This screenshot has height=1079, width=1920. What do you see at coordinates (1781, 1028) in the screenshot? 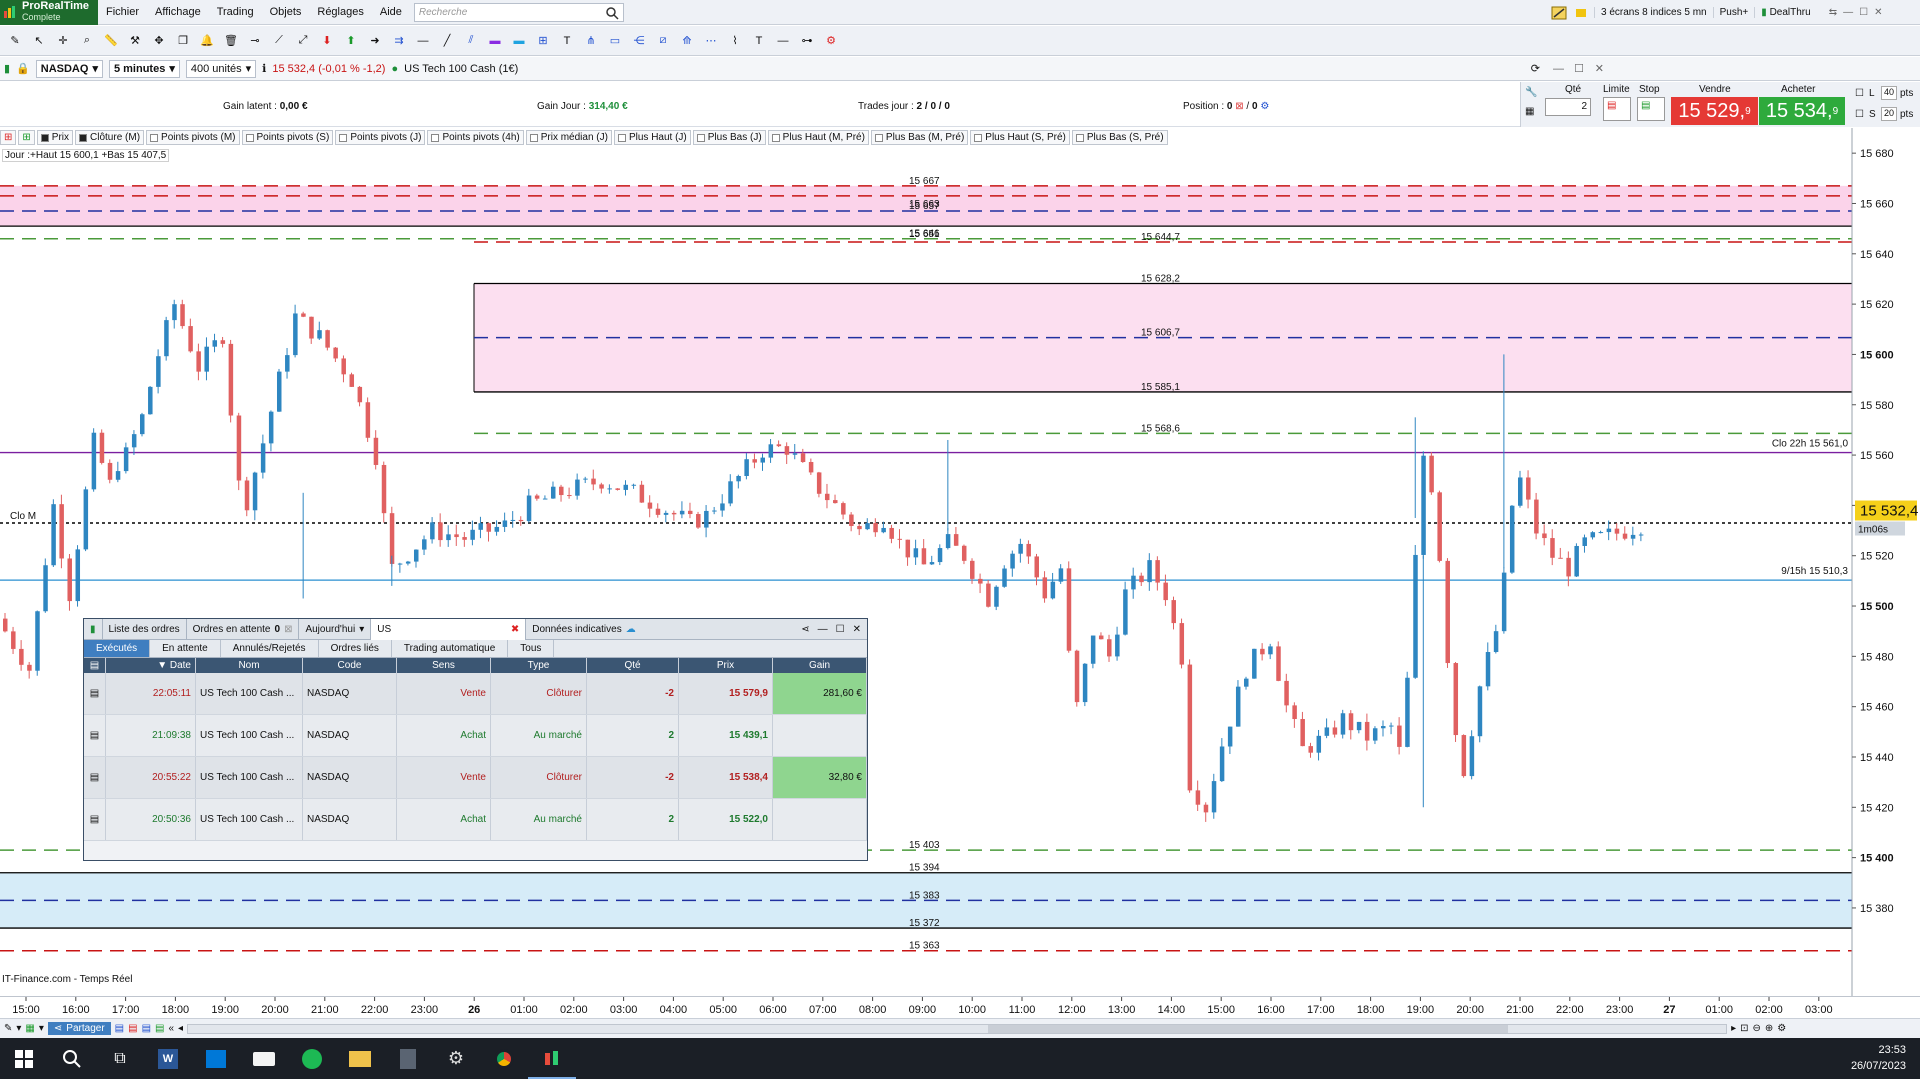
I see `settings-icon: ⚙` at bounding box center [1781, 1028].